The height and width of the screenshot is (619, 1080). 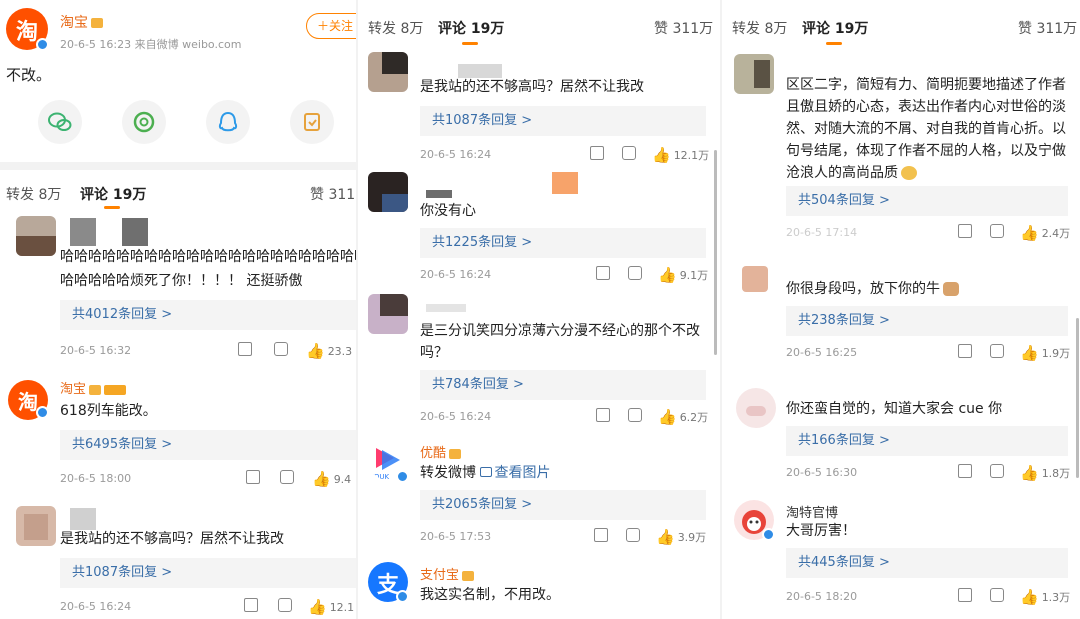 What do you see at coordinates (379, 476) in the screenshot?
I see `svg-text: YOUK` at bounding box center [379, 476].